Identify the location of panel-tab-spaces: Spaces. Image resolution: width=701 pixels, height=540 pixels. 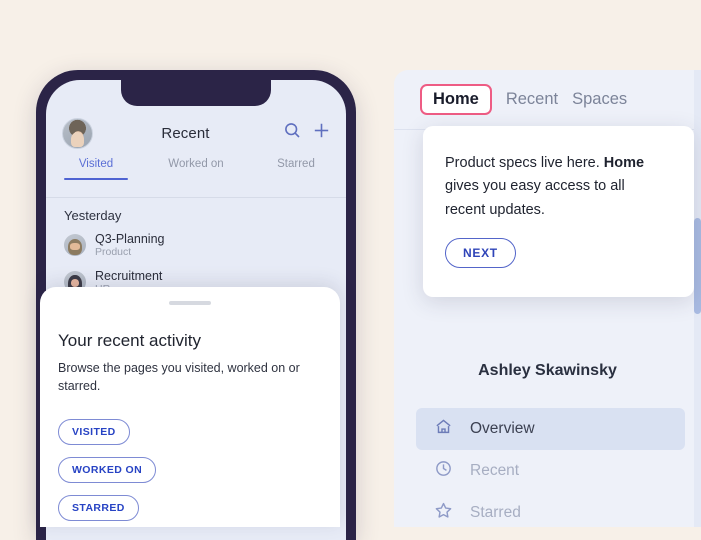
(599, 99).